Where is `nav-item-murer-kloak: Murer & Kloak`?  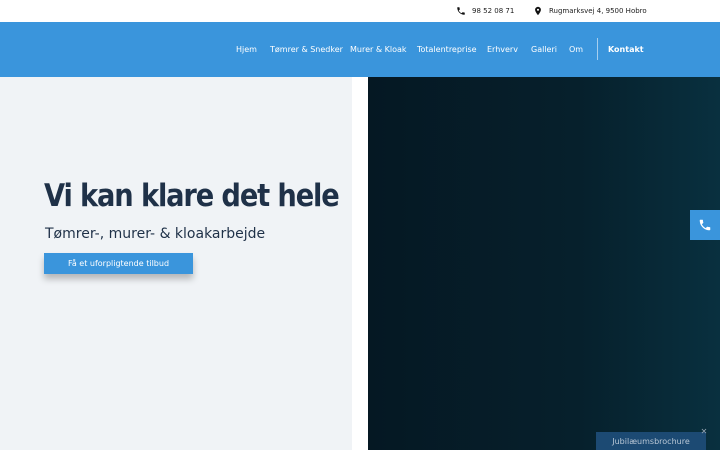
nav-item-murer-kloak: Murer & Kloak is located at coordinates (378, 49).